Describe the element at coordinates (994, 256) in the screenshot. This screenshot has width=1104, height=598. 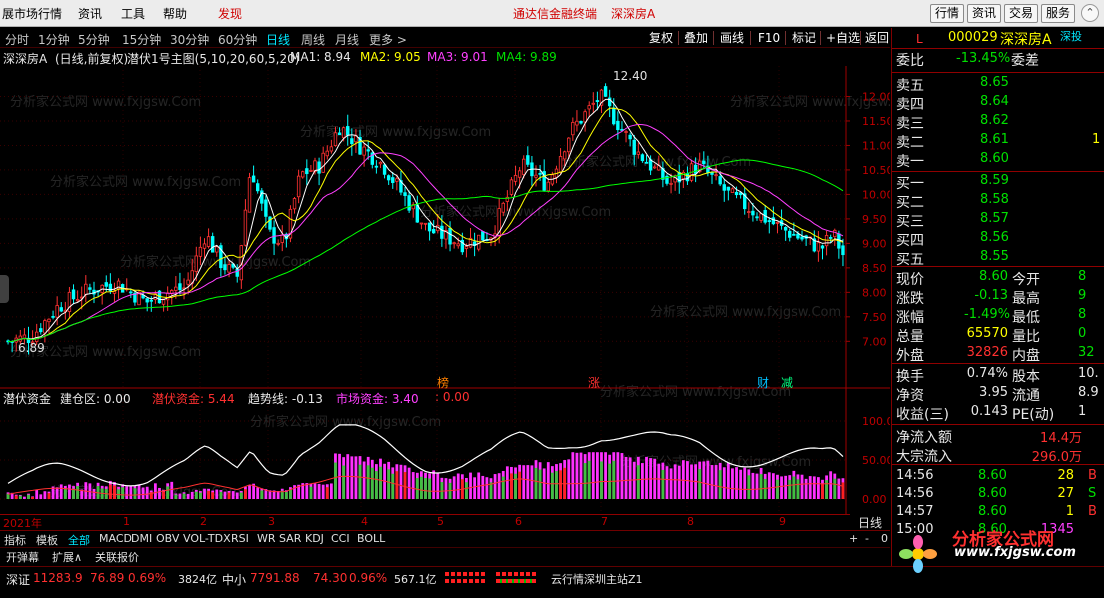
I see `bid-price: 8.55` at that location.